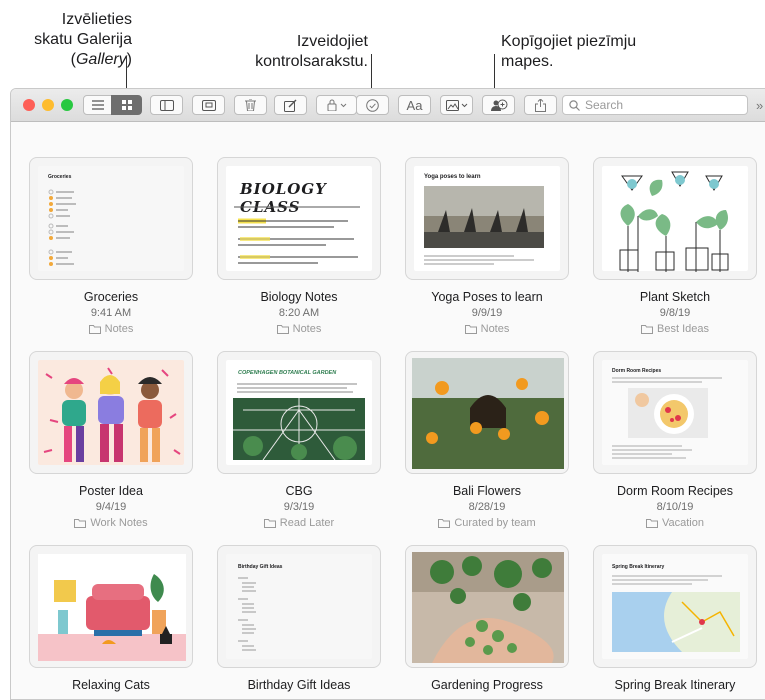  Describe the element at coordinates (487, 218) in the screenshot. I see `note-card-yoga-poses: Yoga poses to learn` at that location.